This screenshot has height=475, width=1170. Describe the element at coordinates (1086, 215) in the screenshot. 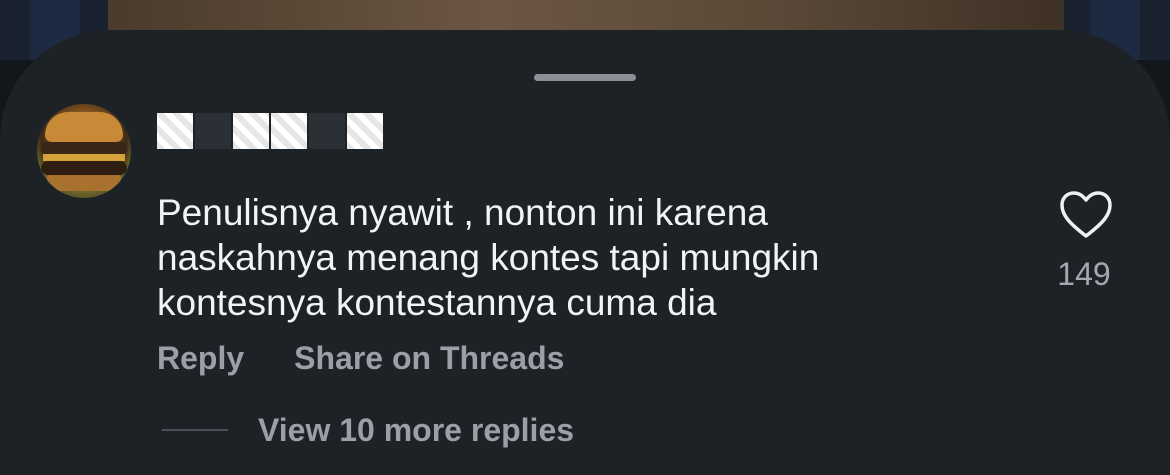

I see `heart-icon` at that location.